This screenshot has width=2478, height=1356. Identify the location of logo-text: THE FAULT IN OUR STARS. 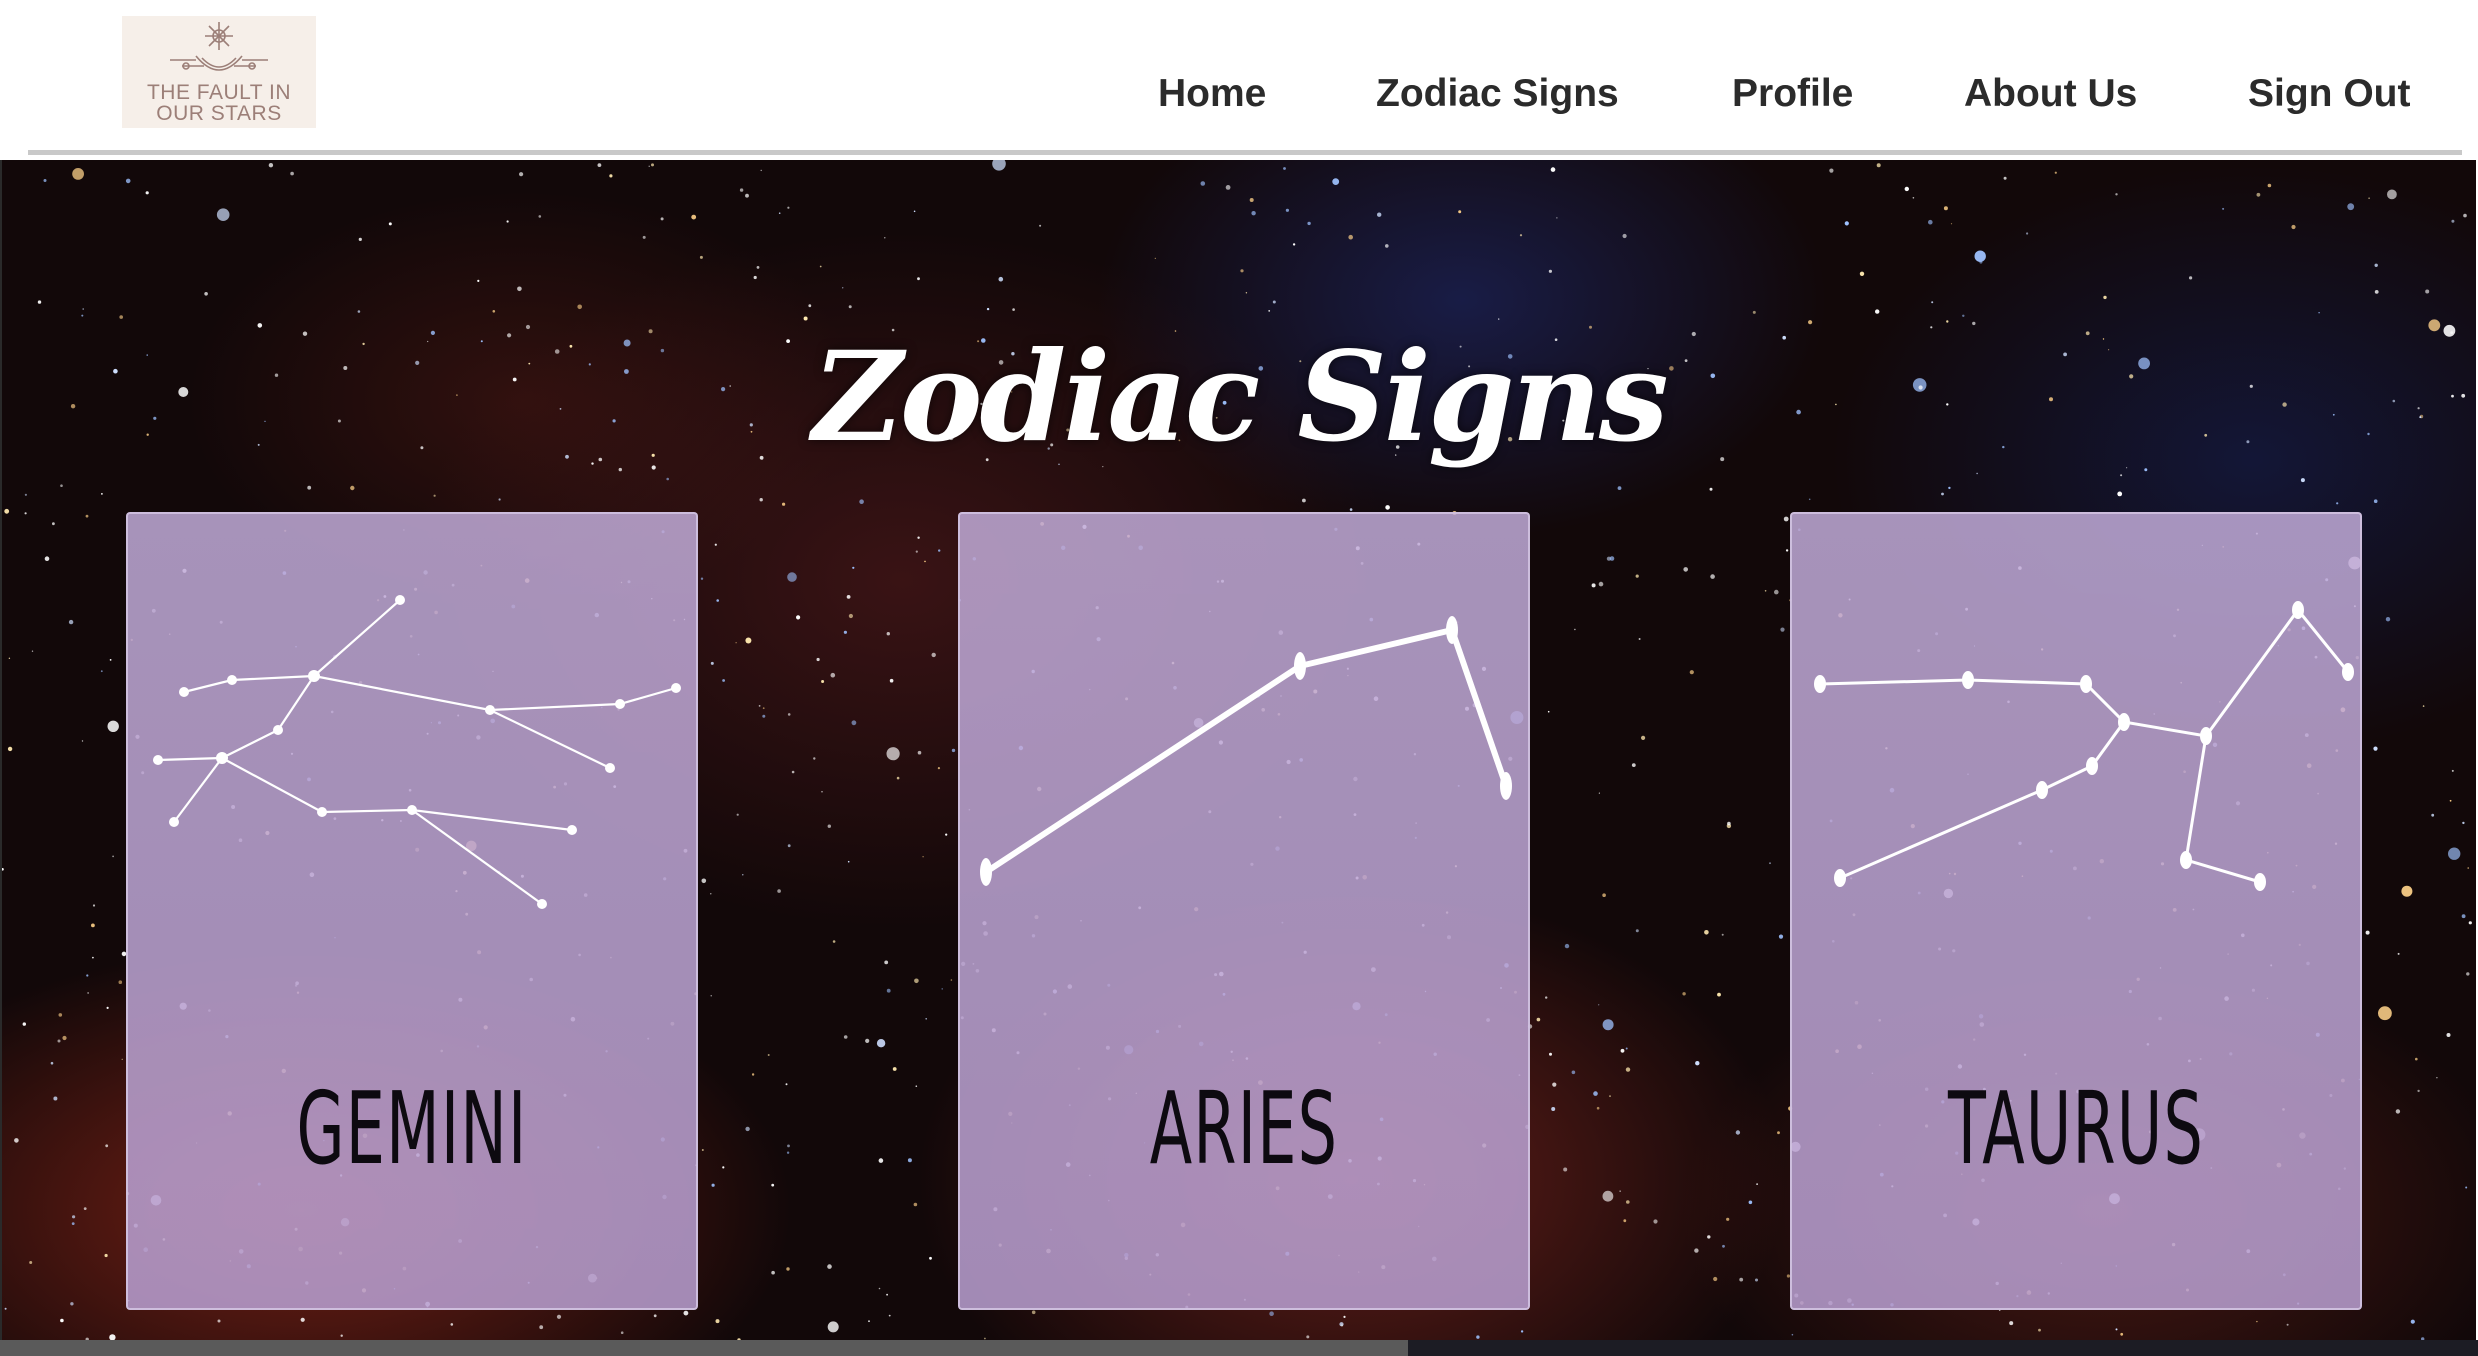
(219, 103).